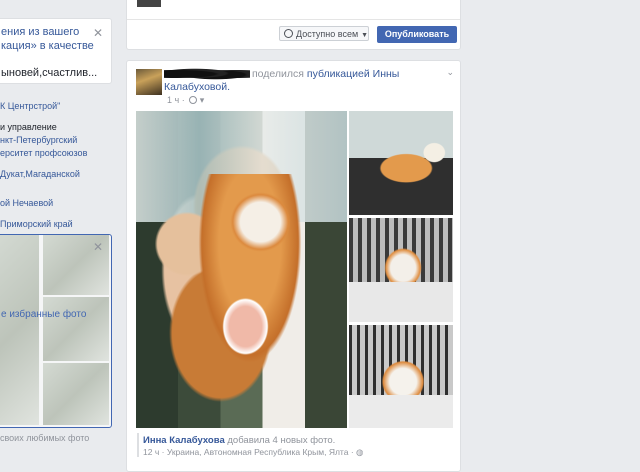 Image resolution: width=640 pixels, height=472 pixels. What do you see at coordinates (56, 203) in the screenshot?
I see `intro-item: ой Нечаевой` at bounding box center [56, 203].